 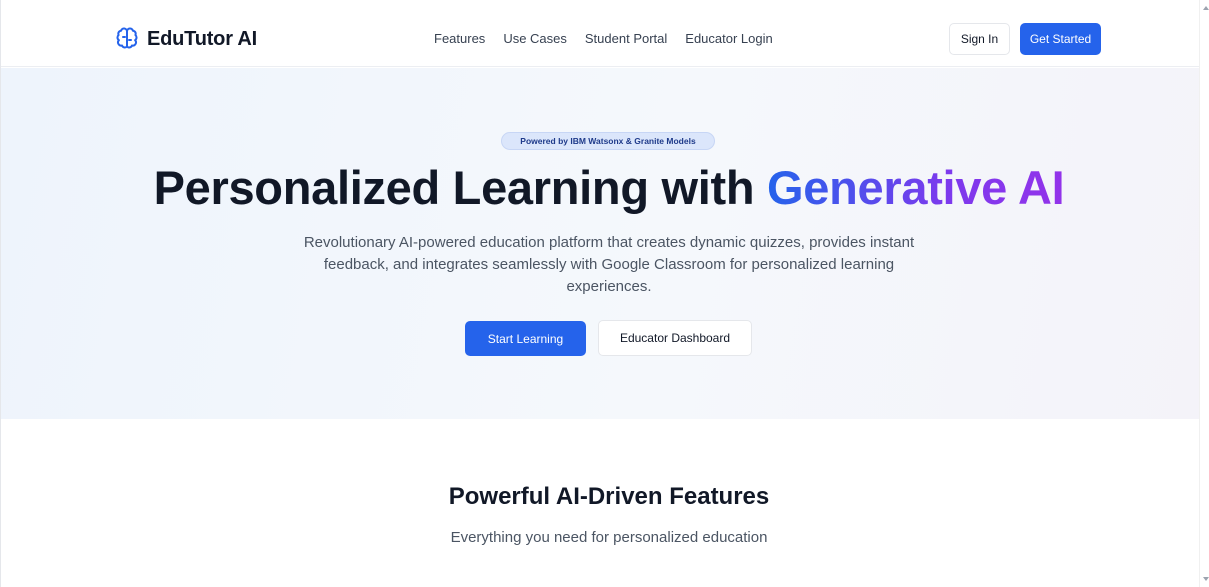 I want to click on page-scrollbar, so click(x=1204, y=293).